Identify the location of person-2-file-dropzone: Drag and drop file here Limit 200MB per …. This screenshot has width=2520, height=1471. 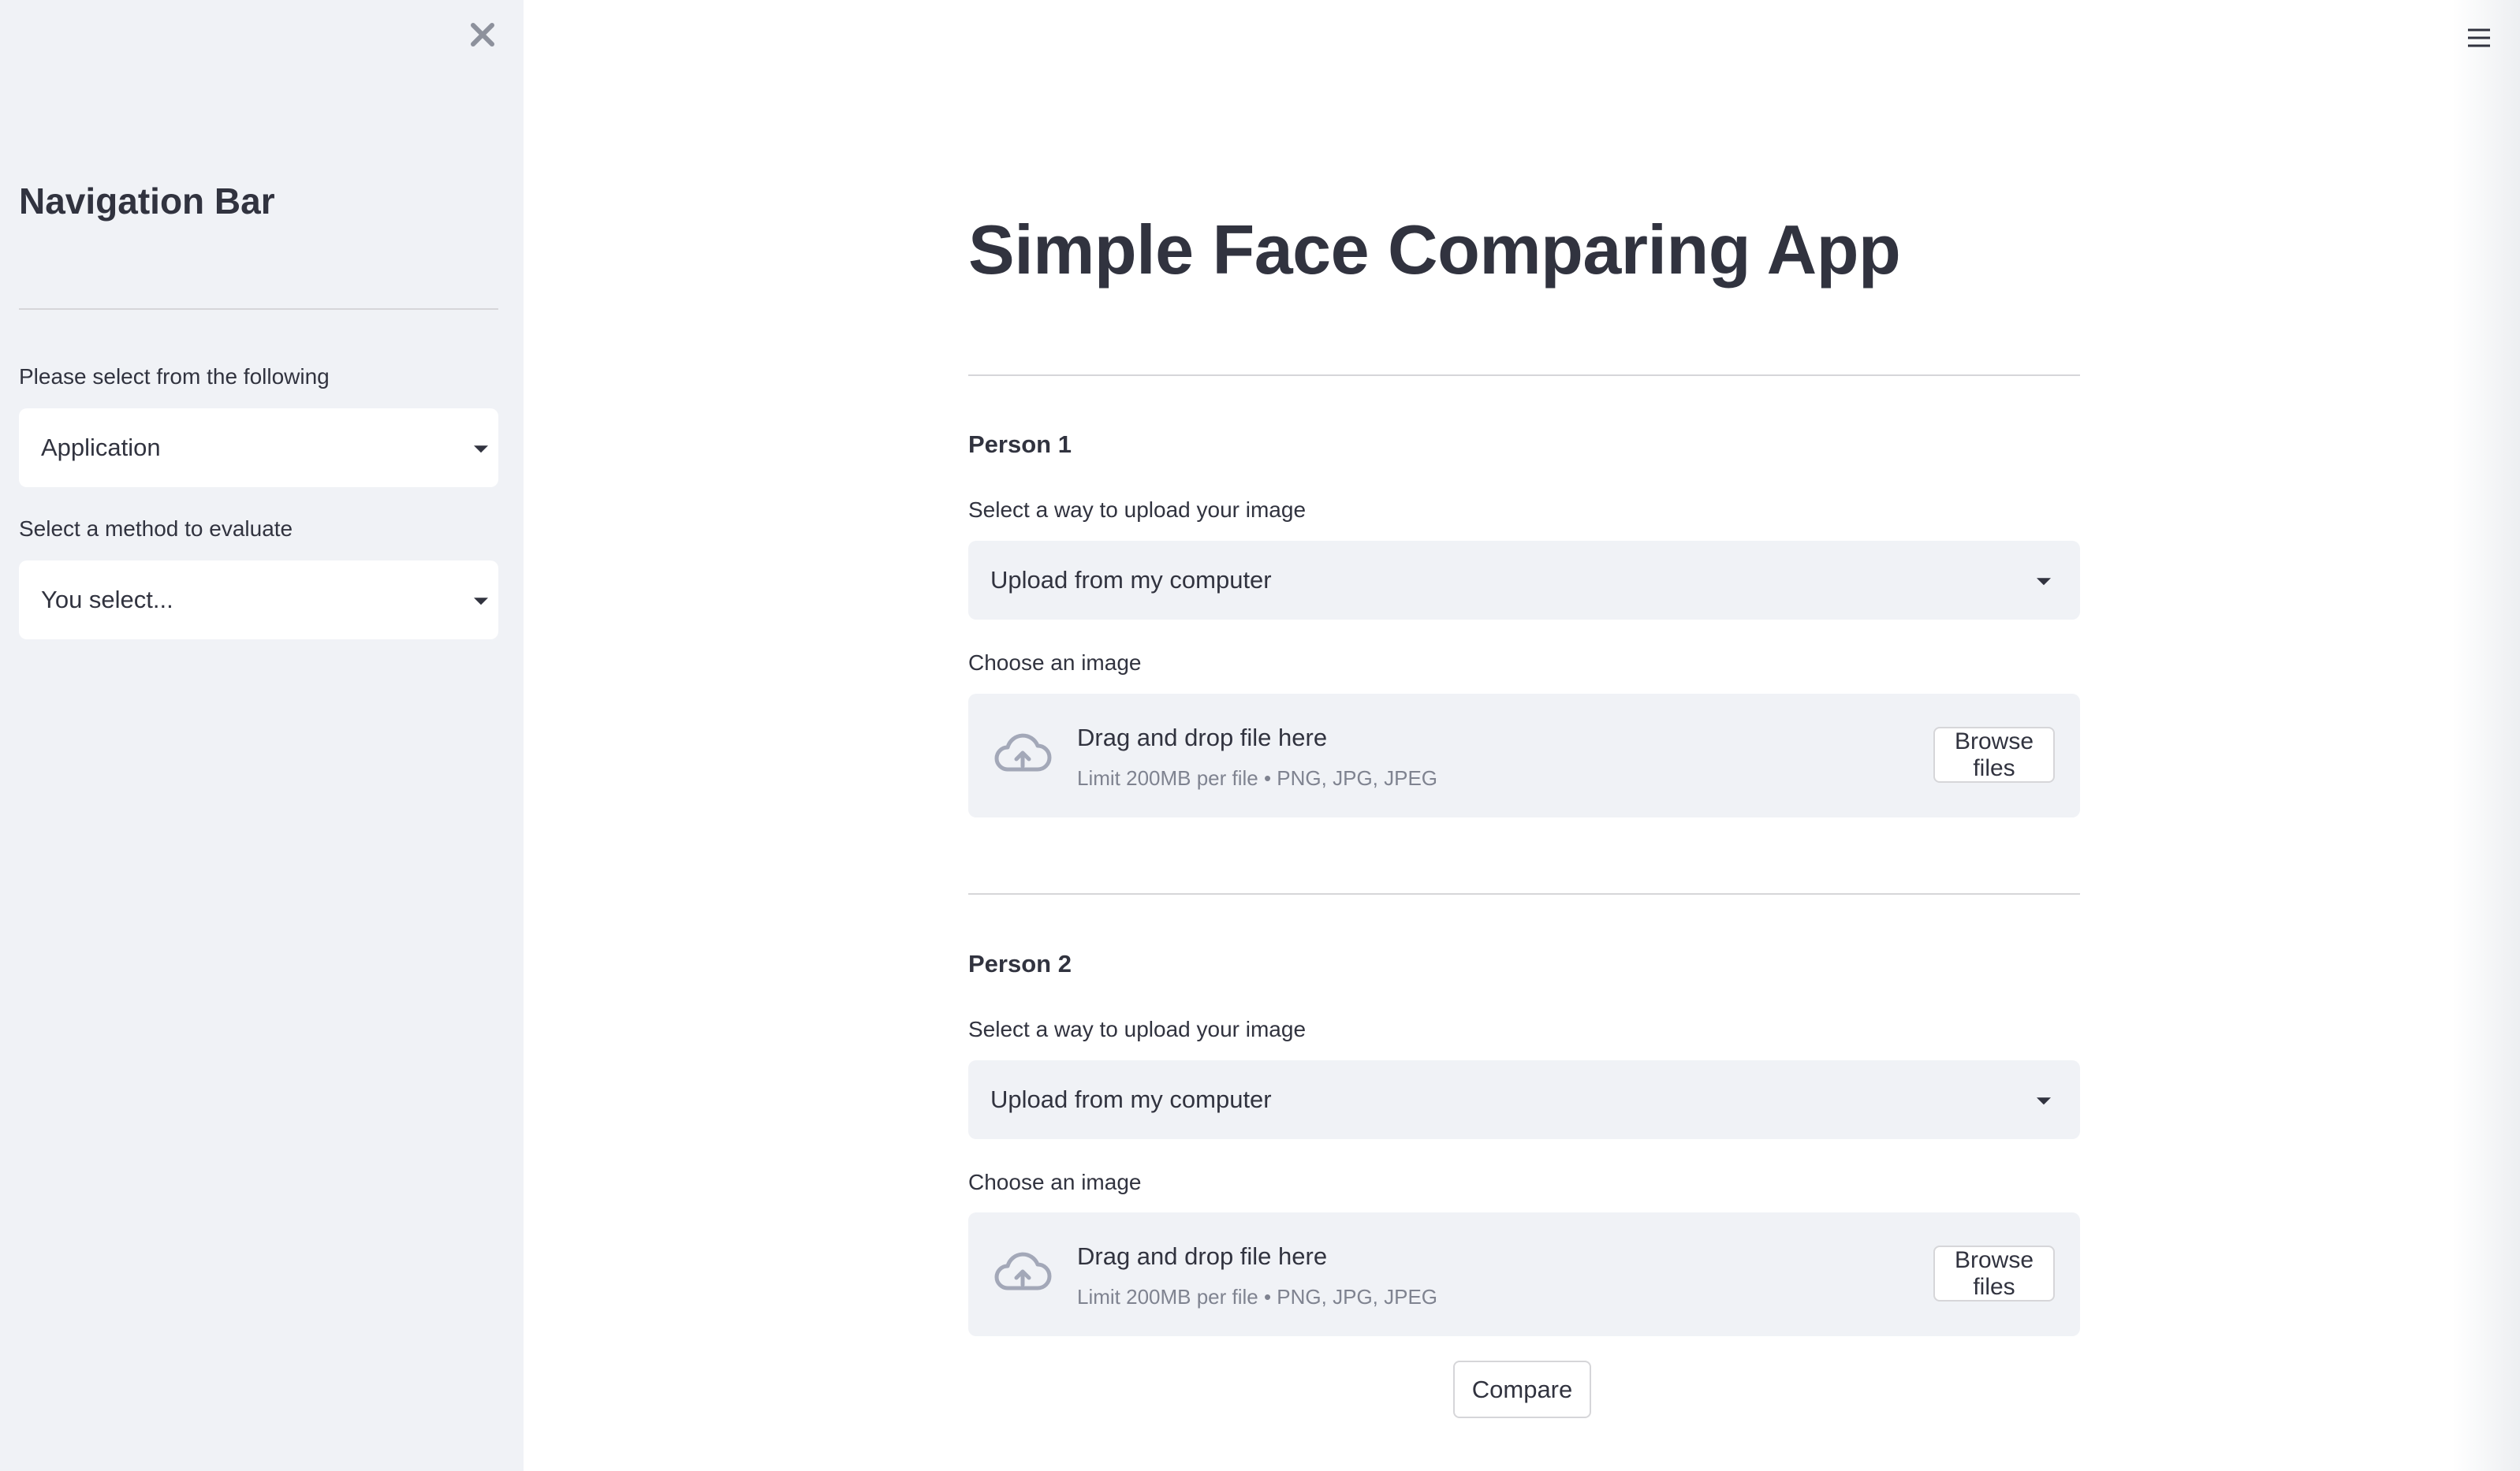
(1524, 1274).